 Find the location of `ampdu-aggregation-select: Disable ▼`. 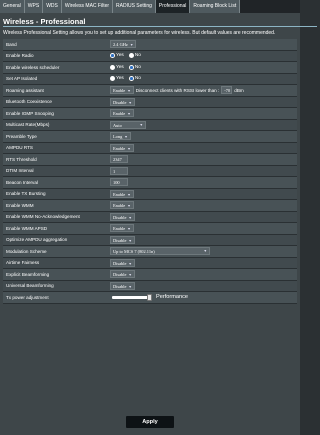

ampdu-aggregation-select: Disable ▼ is located at coordinates (122, 239).